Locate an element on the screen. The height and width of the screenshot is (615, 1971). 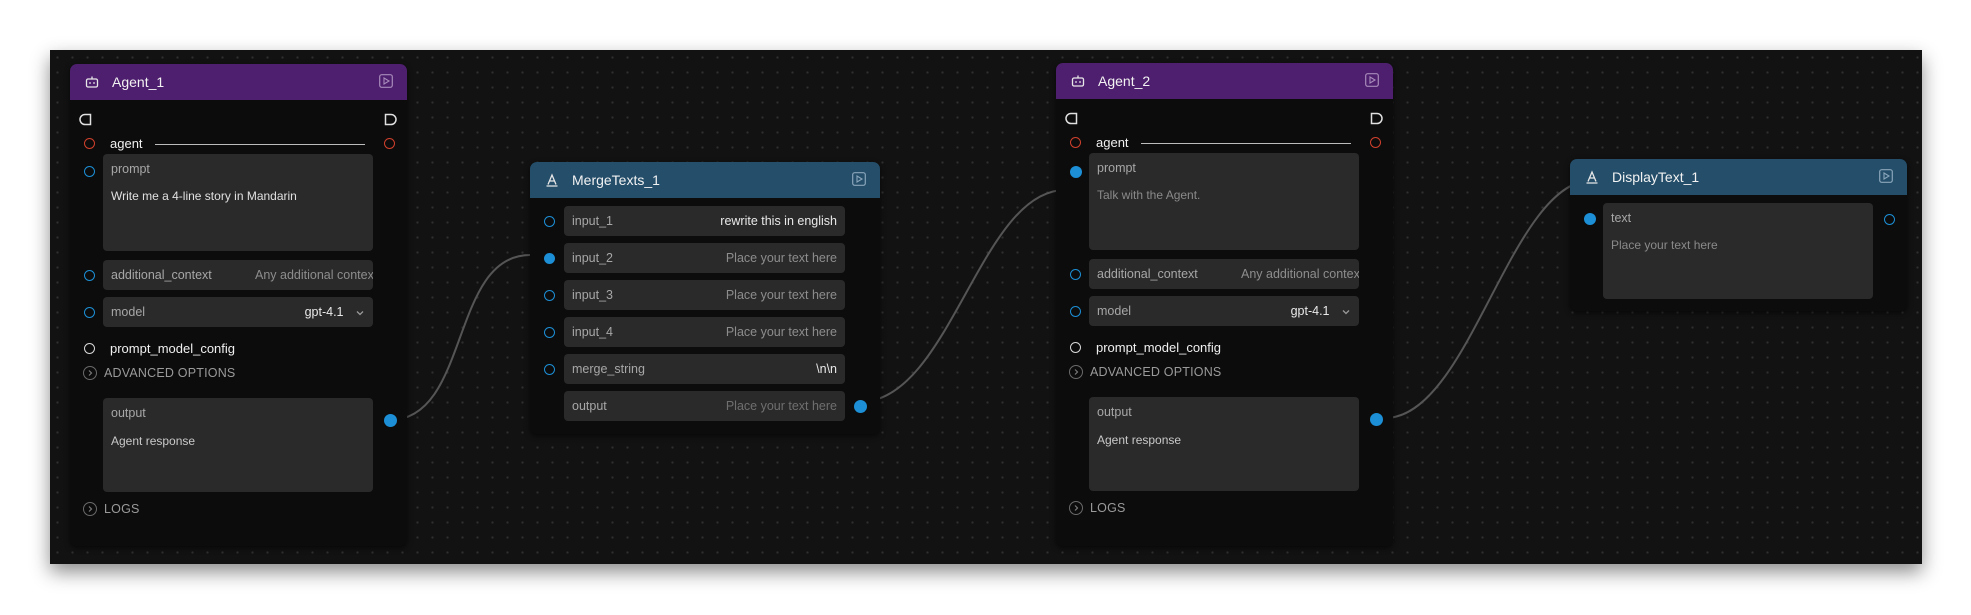
text-output-handle is located at coordinates (1889, 219).